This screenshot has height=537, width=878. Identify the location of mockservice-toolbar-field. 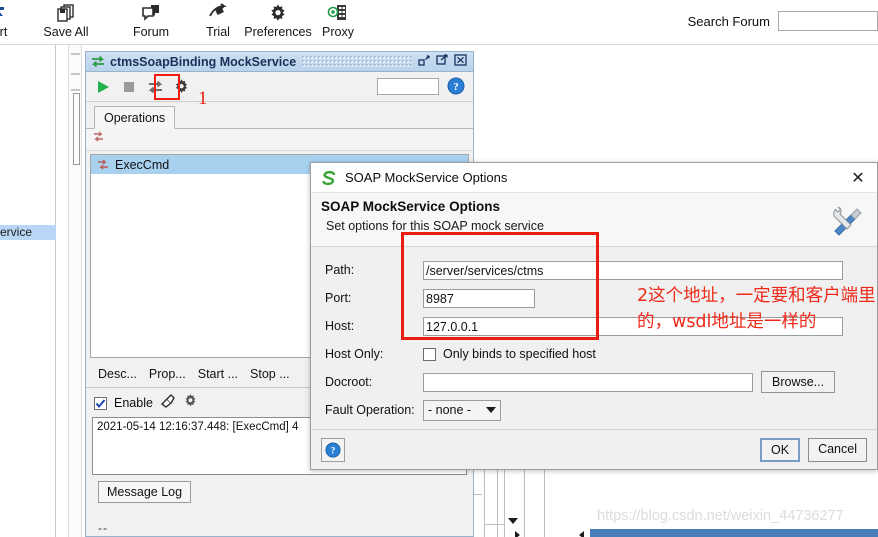
(408, 86).